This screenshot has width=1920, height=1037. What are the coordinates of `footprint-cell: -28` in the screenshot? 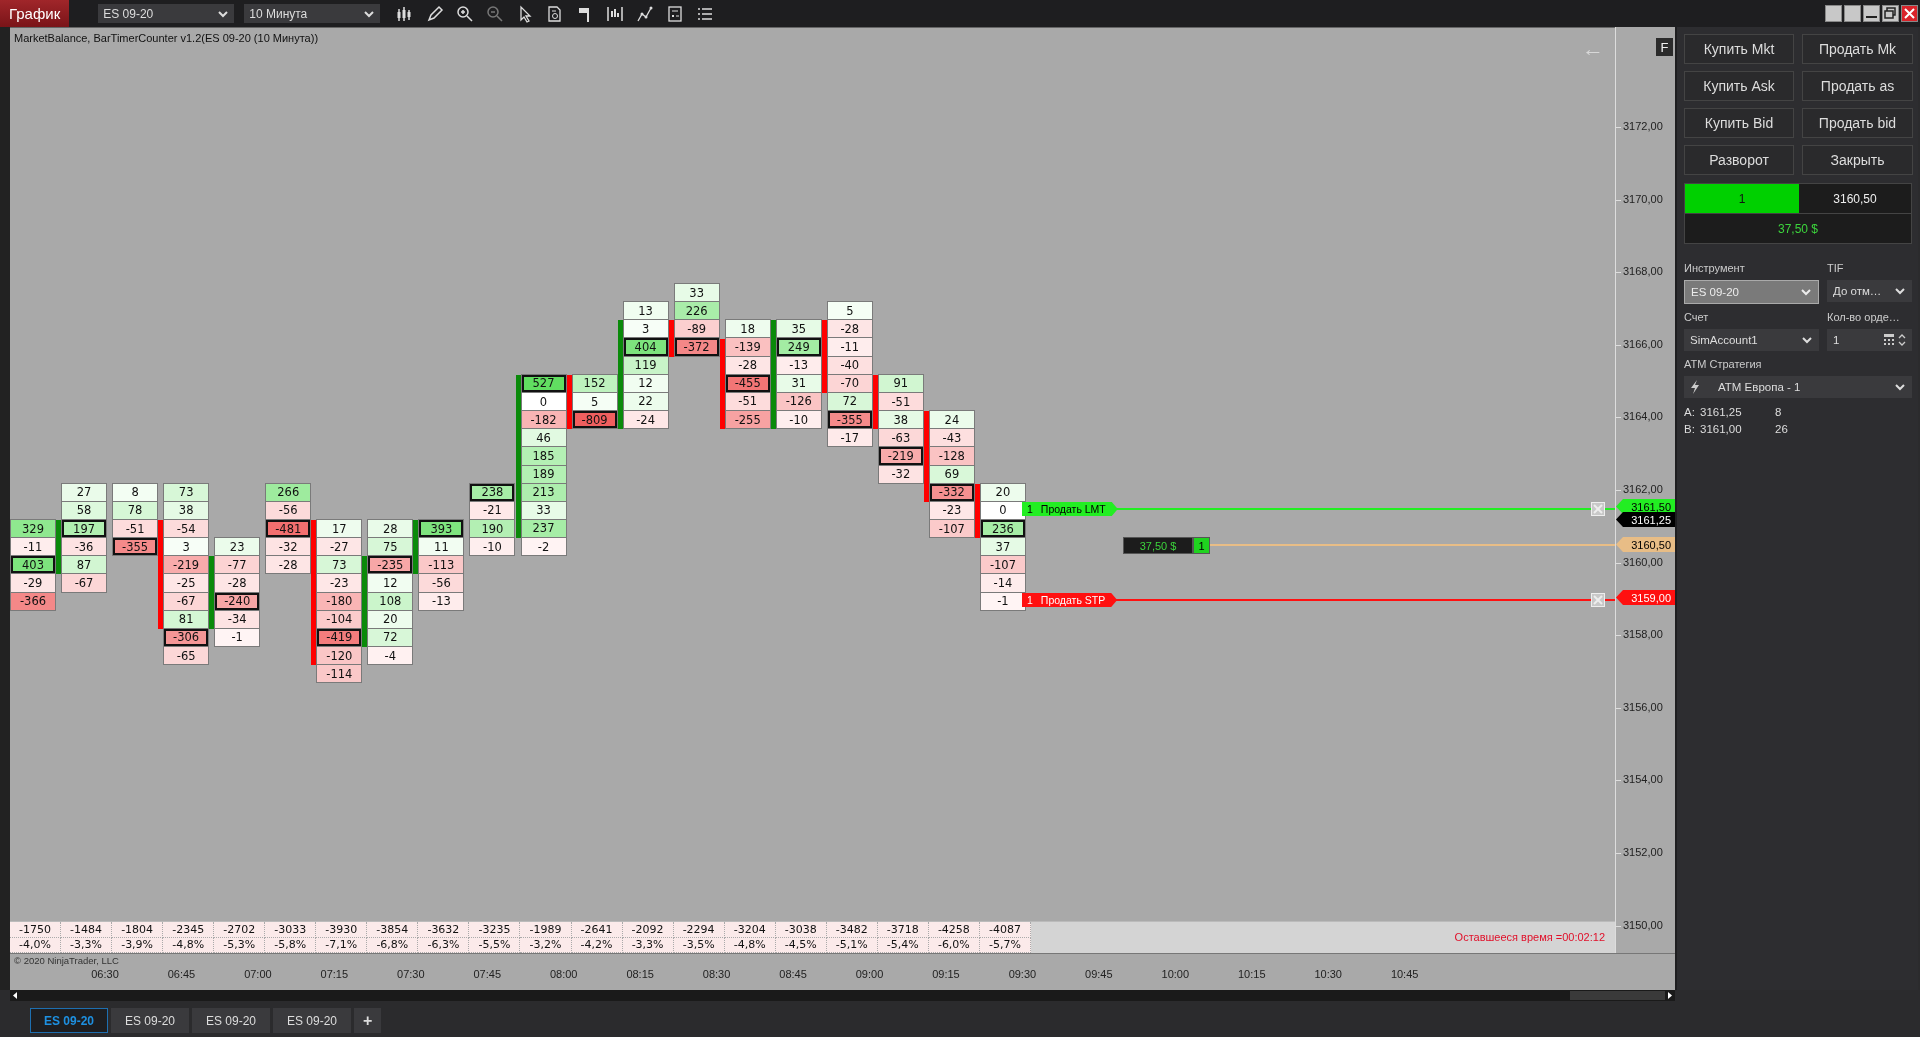 It's located at (288, 565).